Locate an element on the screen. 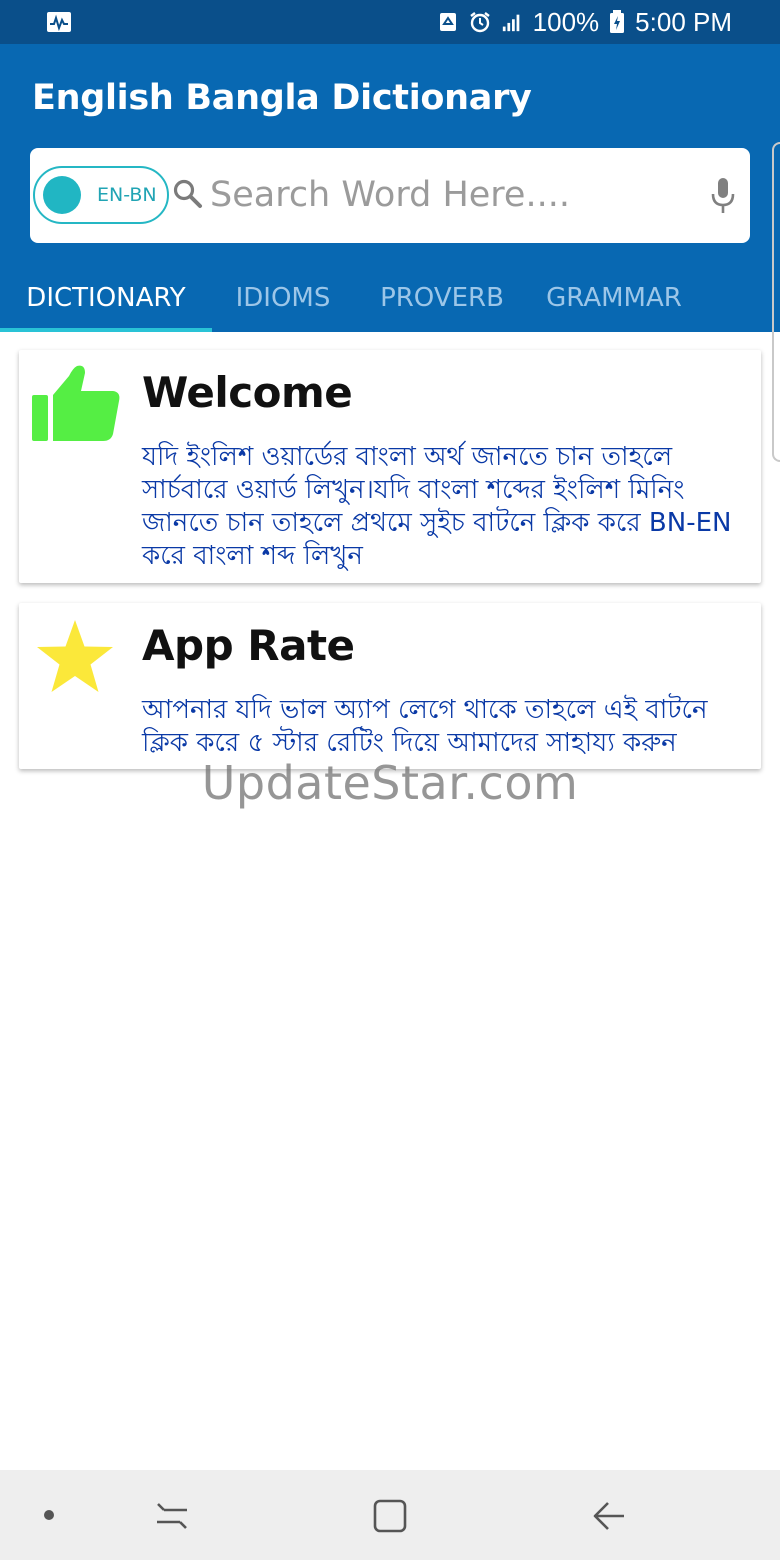 The image size is (780, 1560). language-toggle-switch: EN-BN is located at coordinates (101, 195).